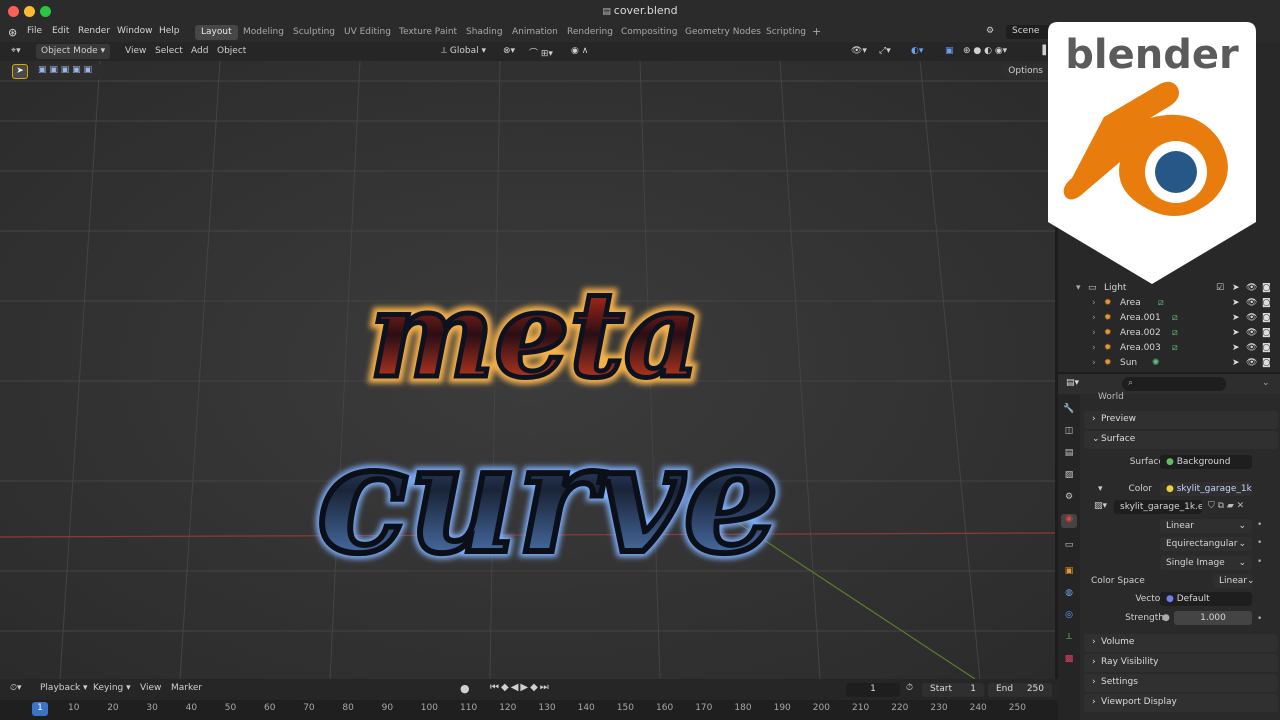  Describe the element at coordinates (1206, 563) in the screenshot. I see `source-dropdown: Single Image ⌄` at that location.